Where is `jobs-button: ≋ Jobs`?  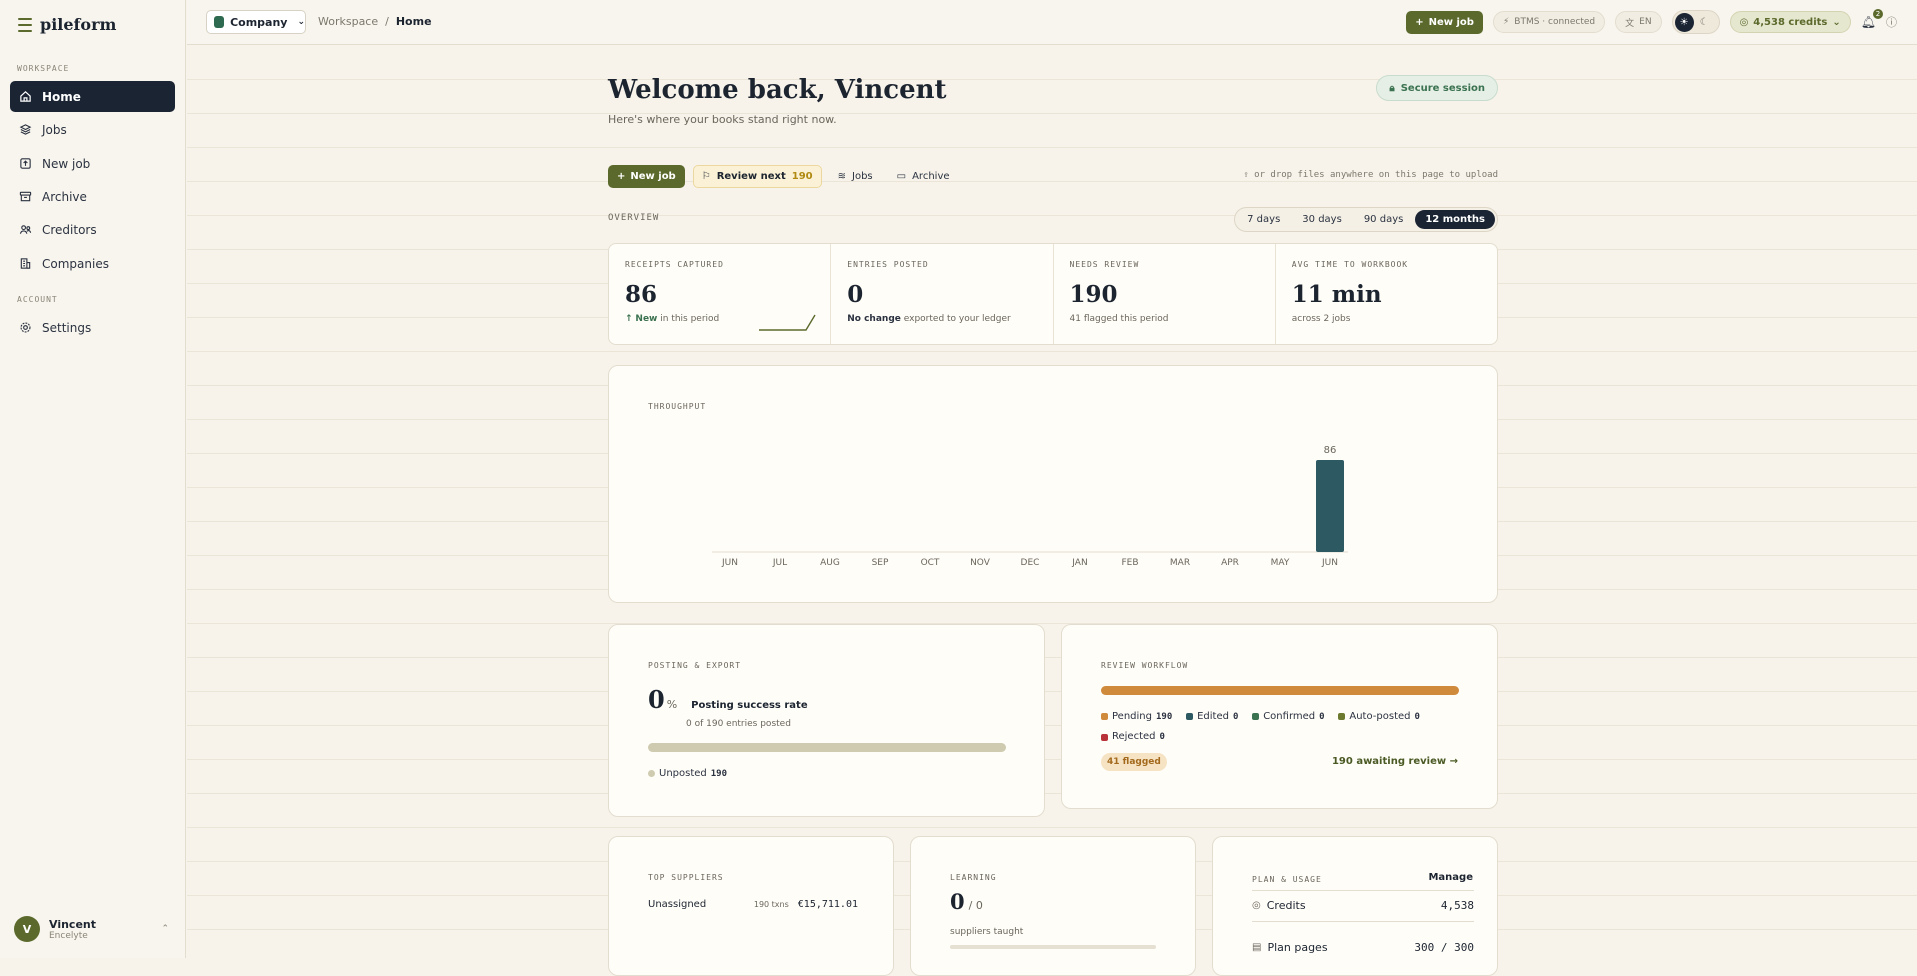 jobs-button: ≋ Jobs is located at coordinates (855, 176).